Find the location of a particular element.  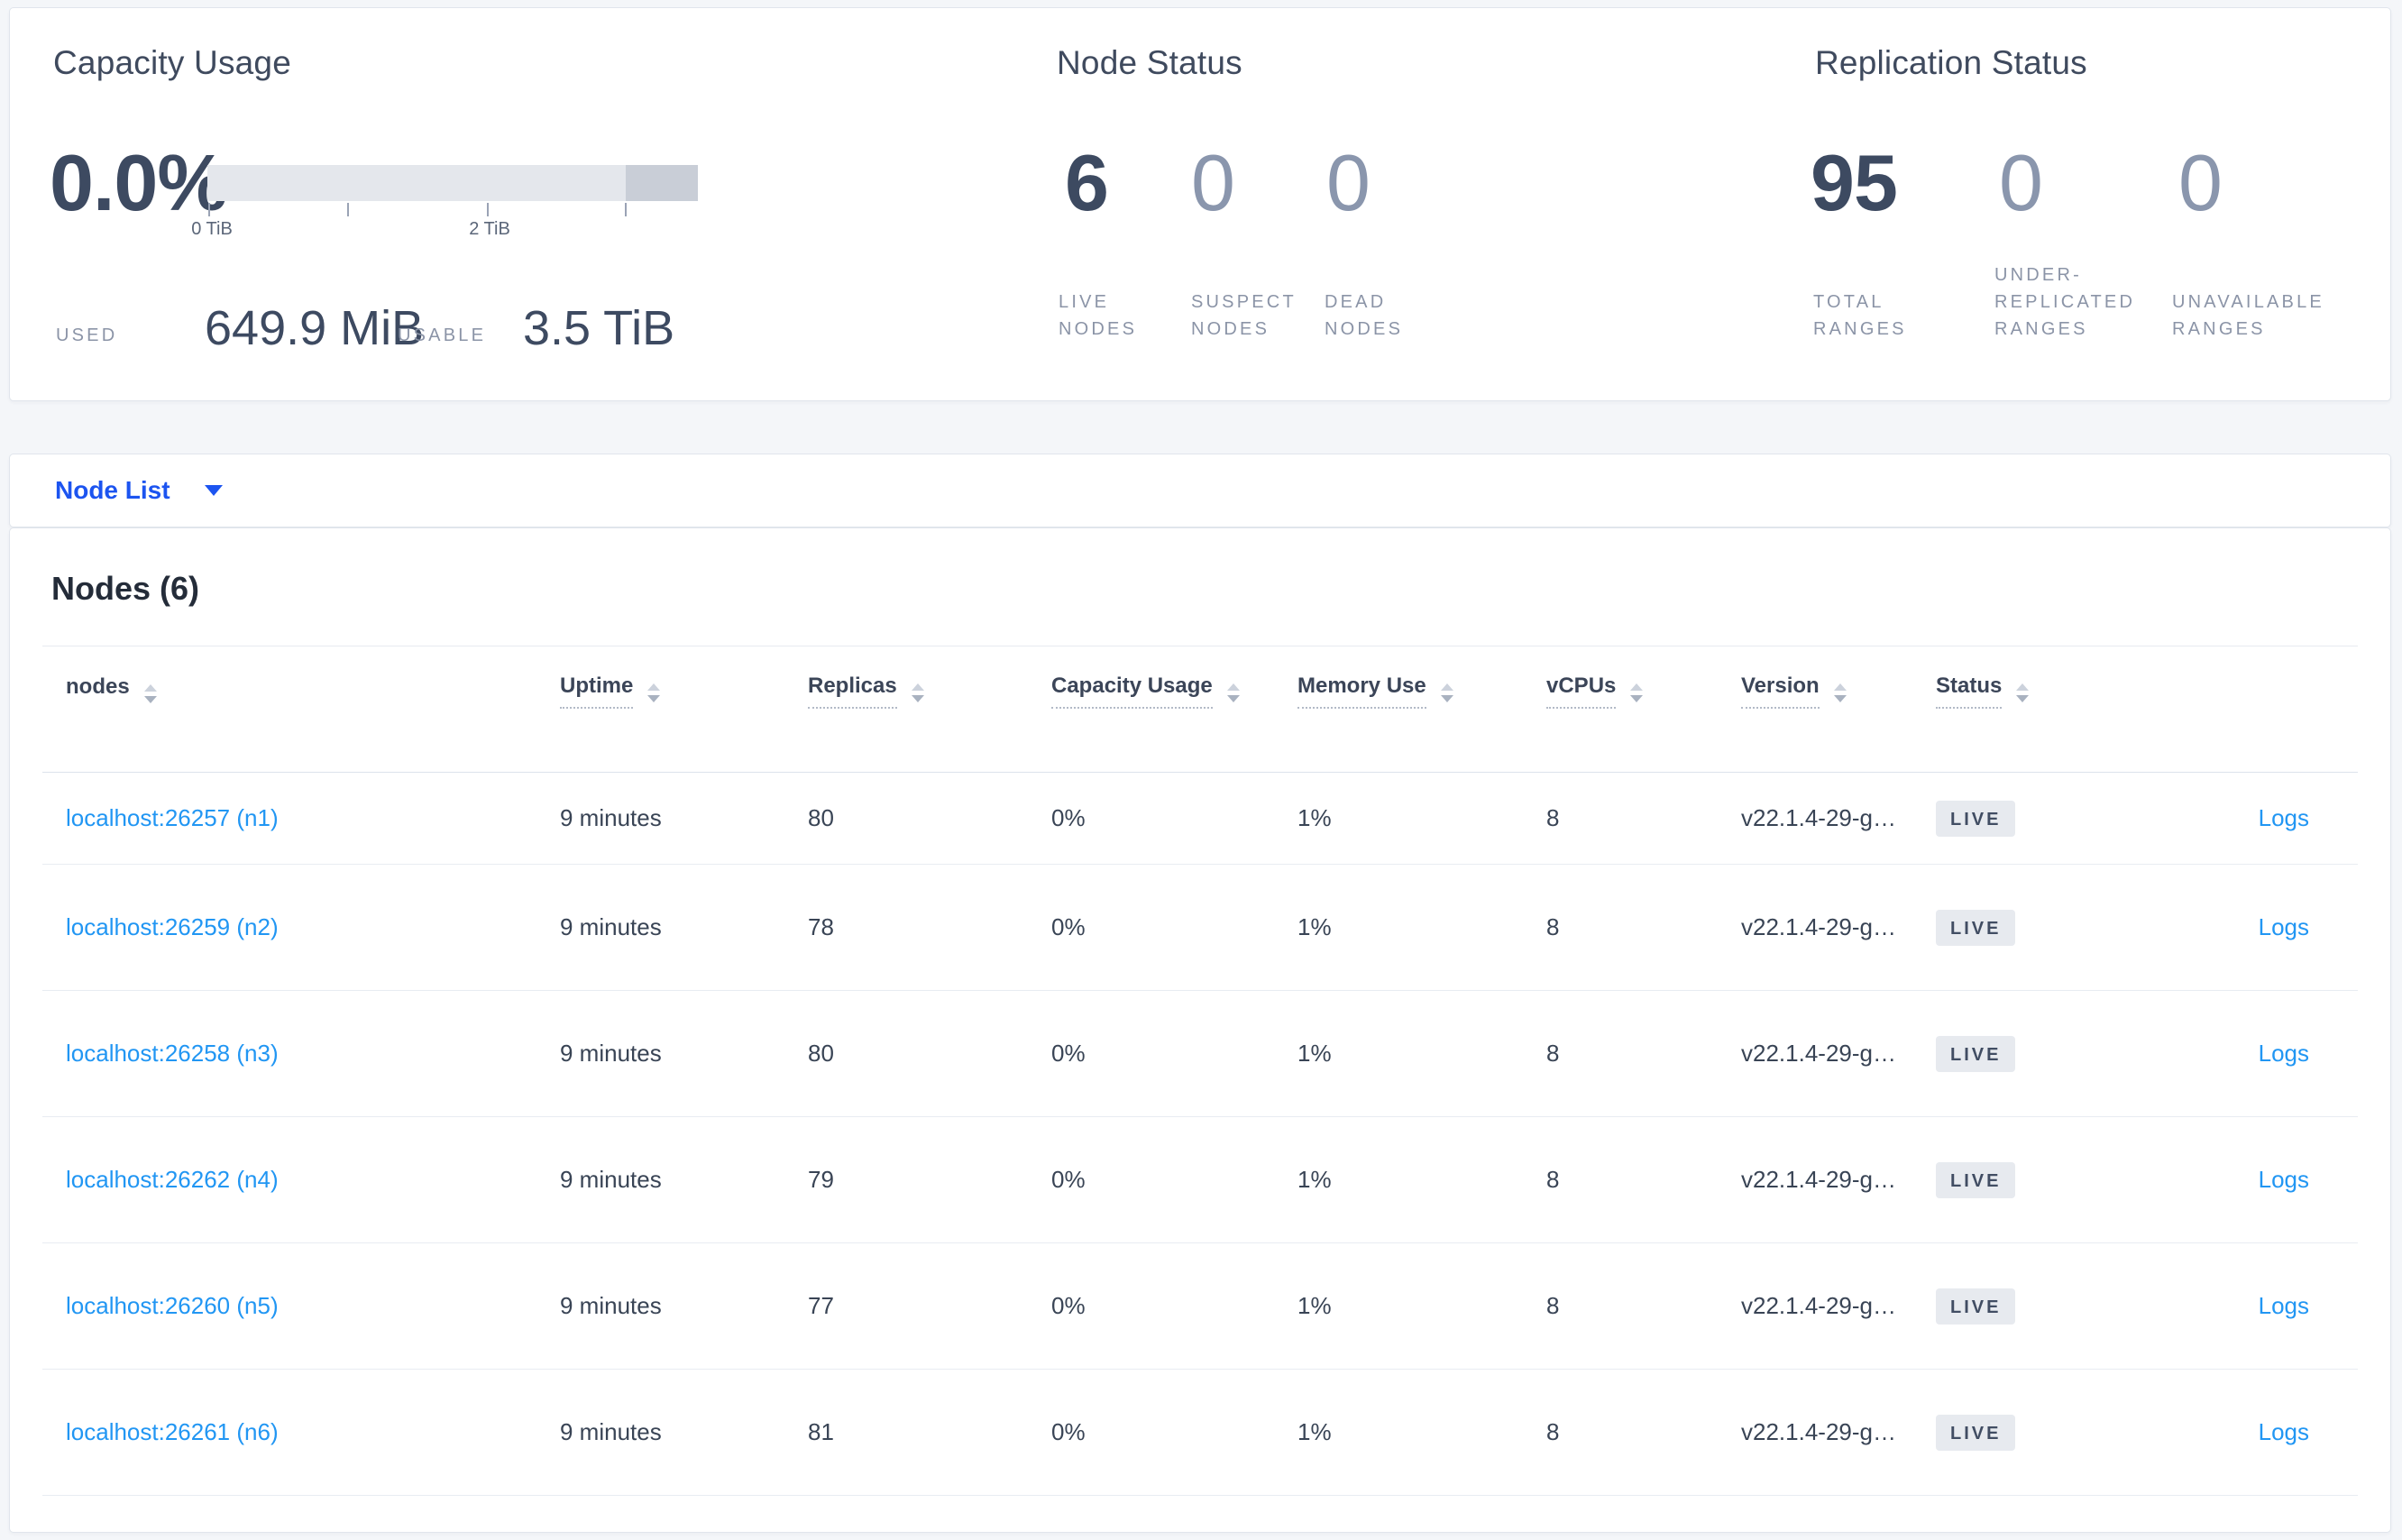

replicas-cell: 80 is located at coordinates (906, 1053).